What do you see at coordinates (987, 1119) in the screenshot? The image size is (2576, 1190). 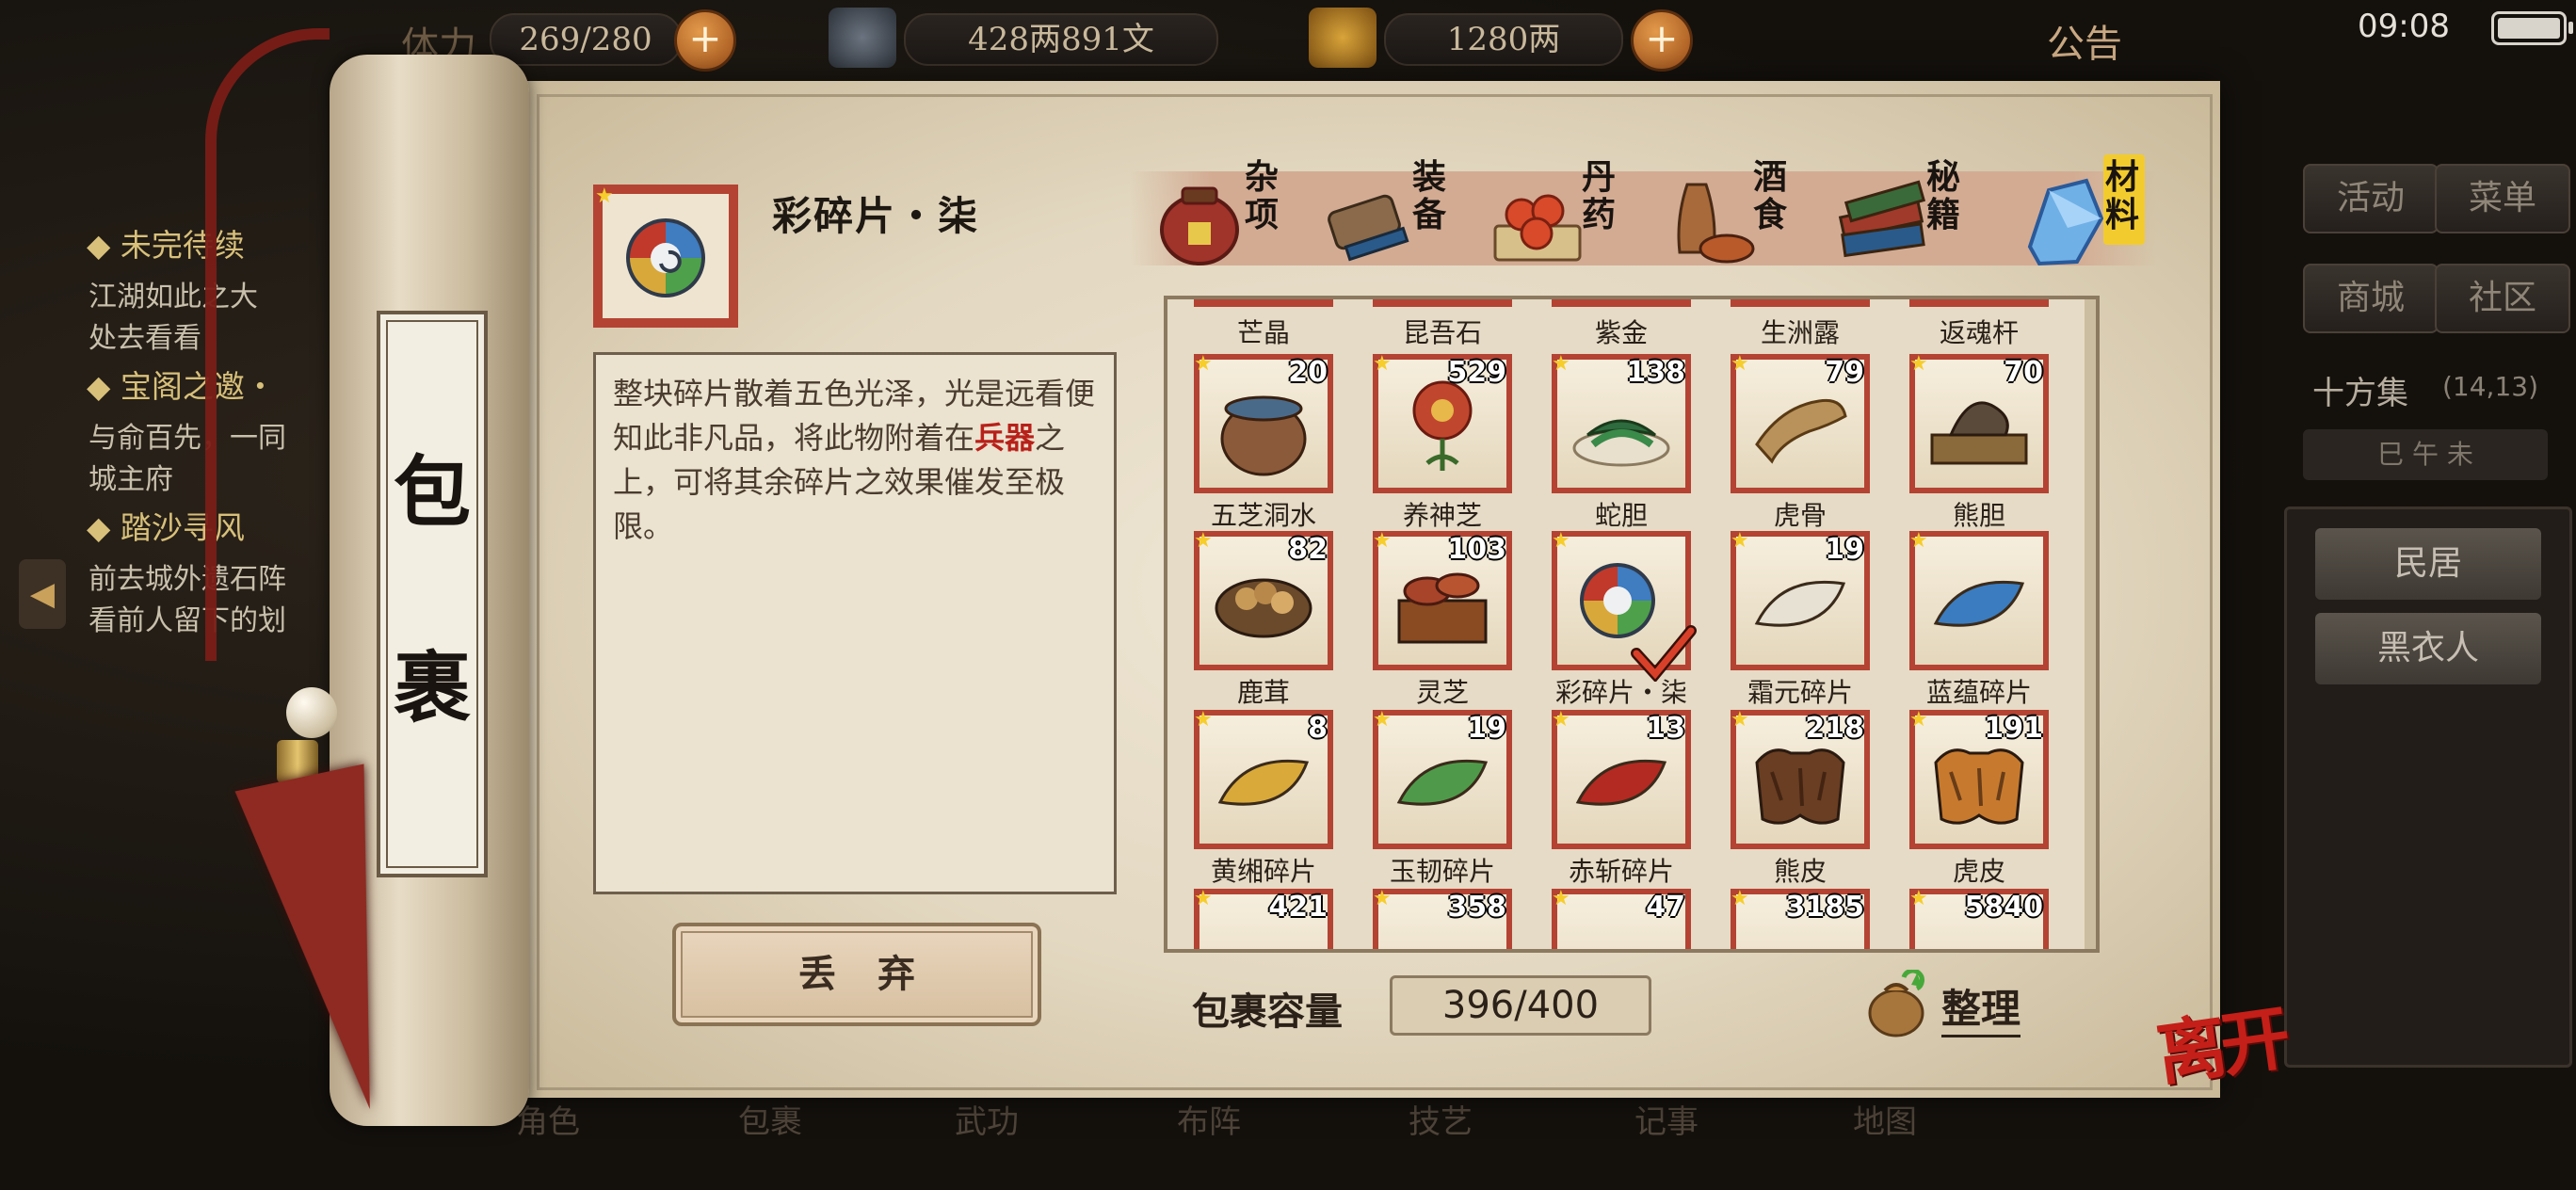 I see `tab-martial-arts: 武功` at bounding box center [987, 1119].